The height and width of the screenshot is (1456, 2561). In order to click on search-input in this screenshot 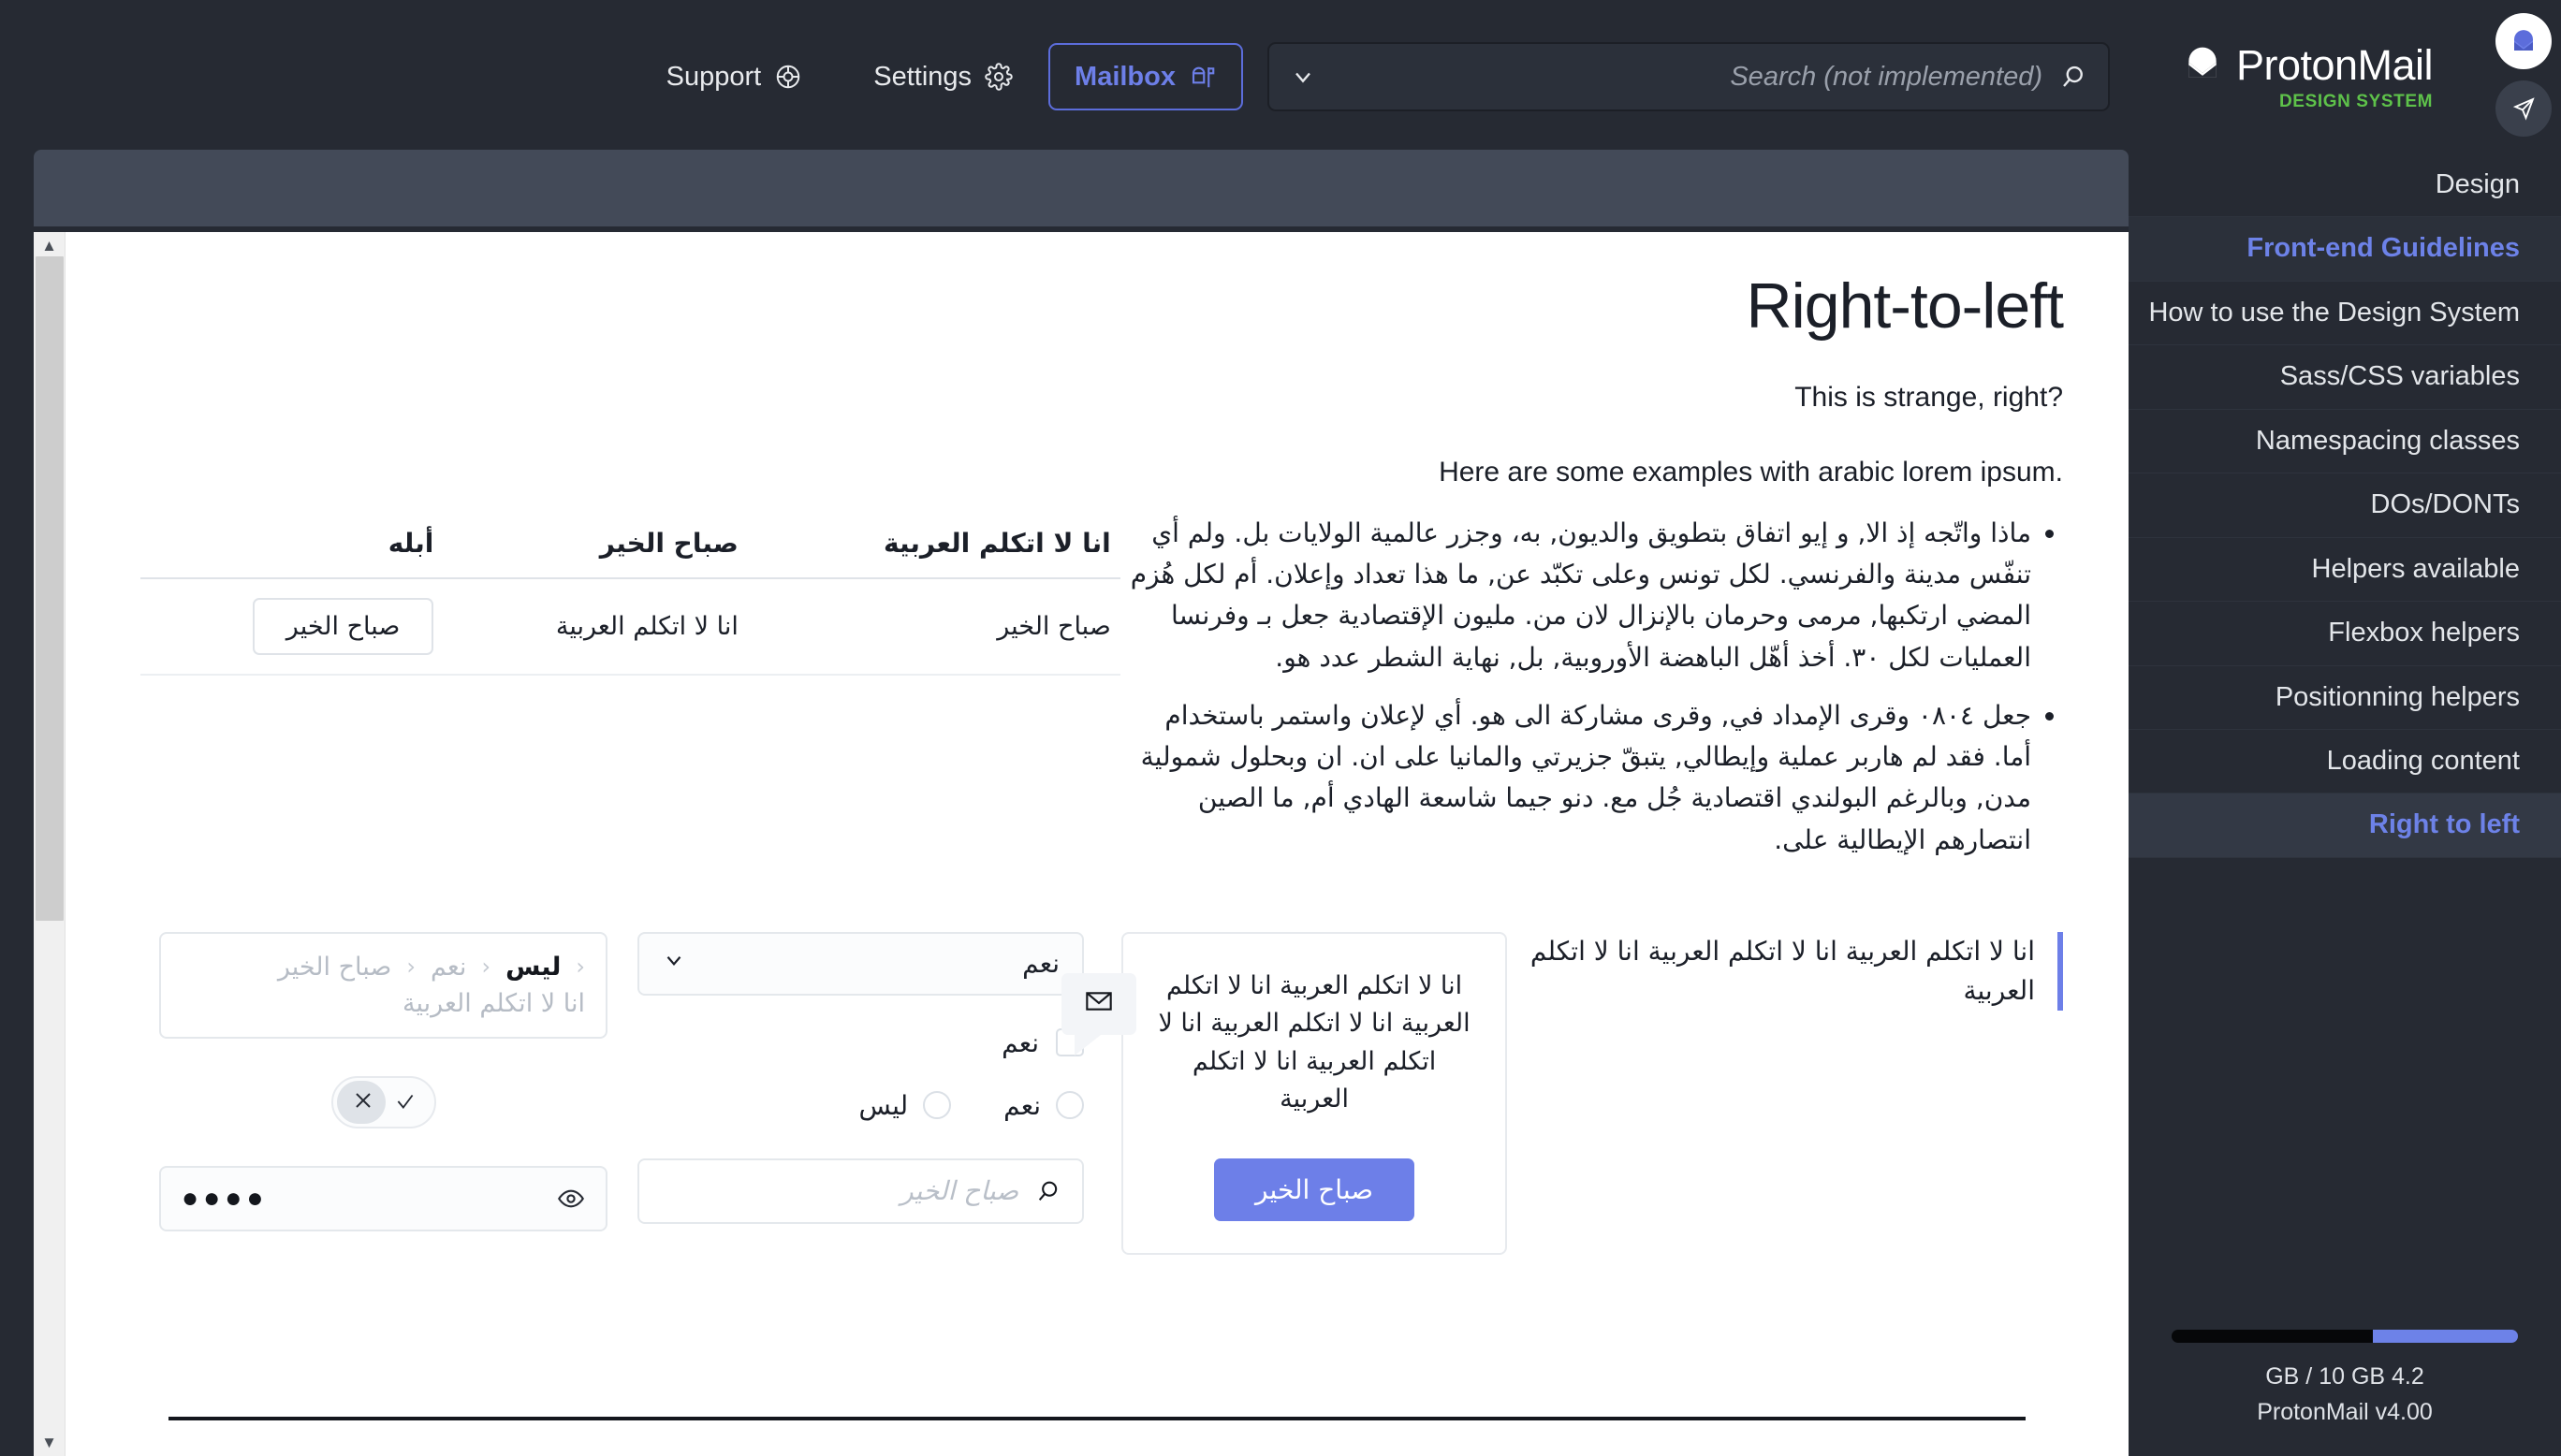, I will do `click(1687, 77)`.